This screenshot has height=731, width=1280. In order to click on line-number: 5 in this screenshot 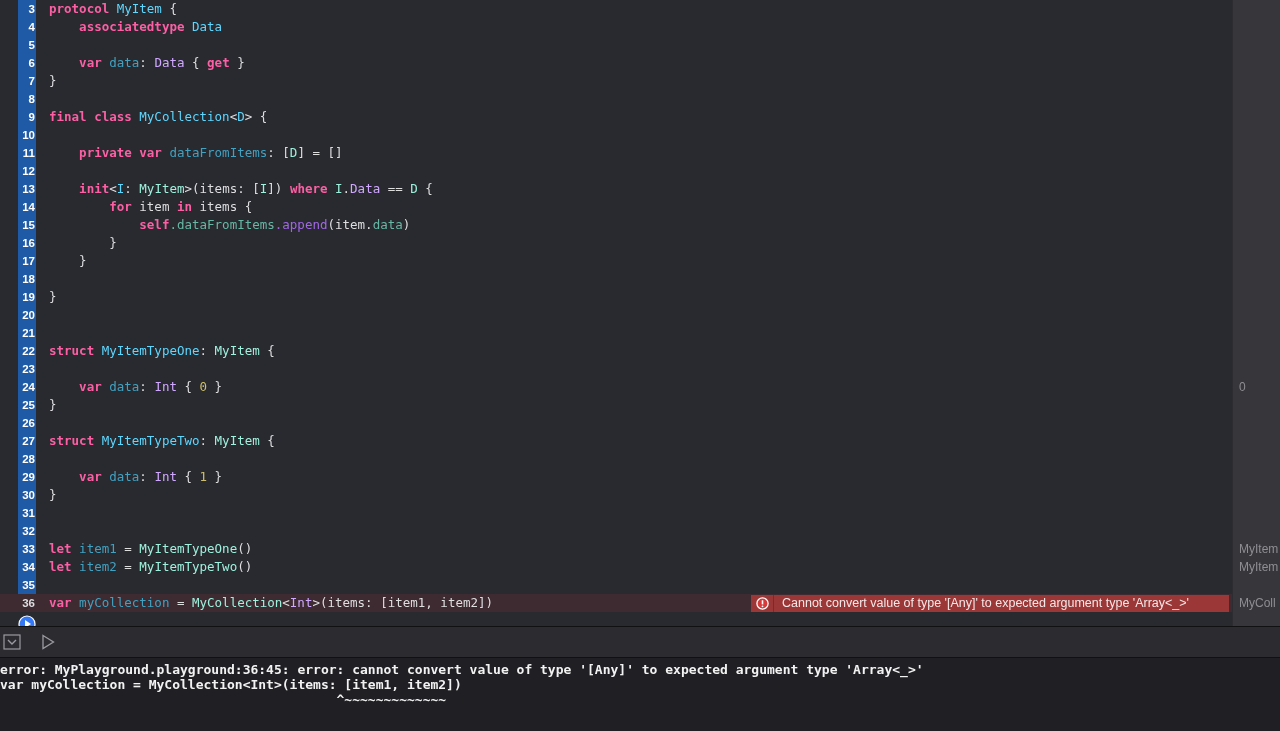, I will do `click(27, 45)`.